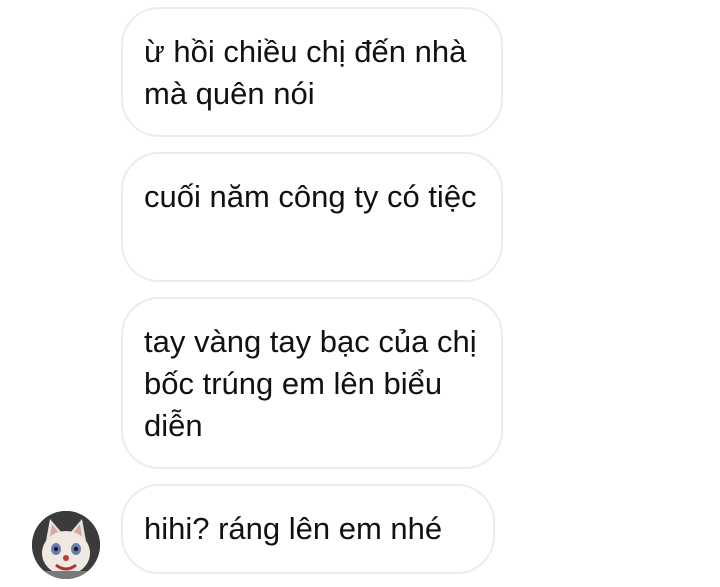 Image resolution: width=720 pixels, height=587 pixels. Describe the element at coordinates (293, 528) in the screenshot. I see `message-text: hihi? ráng lên em nhé` at that location.